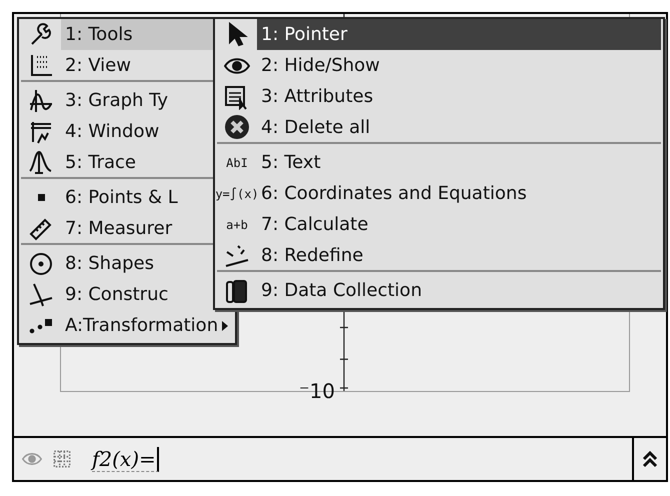 Image resolution: width=670 pixels, height=496 pixels. Describe the element at coordinates (459, 193) in the screenshot. I see `menu-item: 6: Coordinates and Equations` at that location.